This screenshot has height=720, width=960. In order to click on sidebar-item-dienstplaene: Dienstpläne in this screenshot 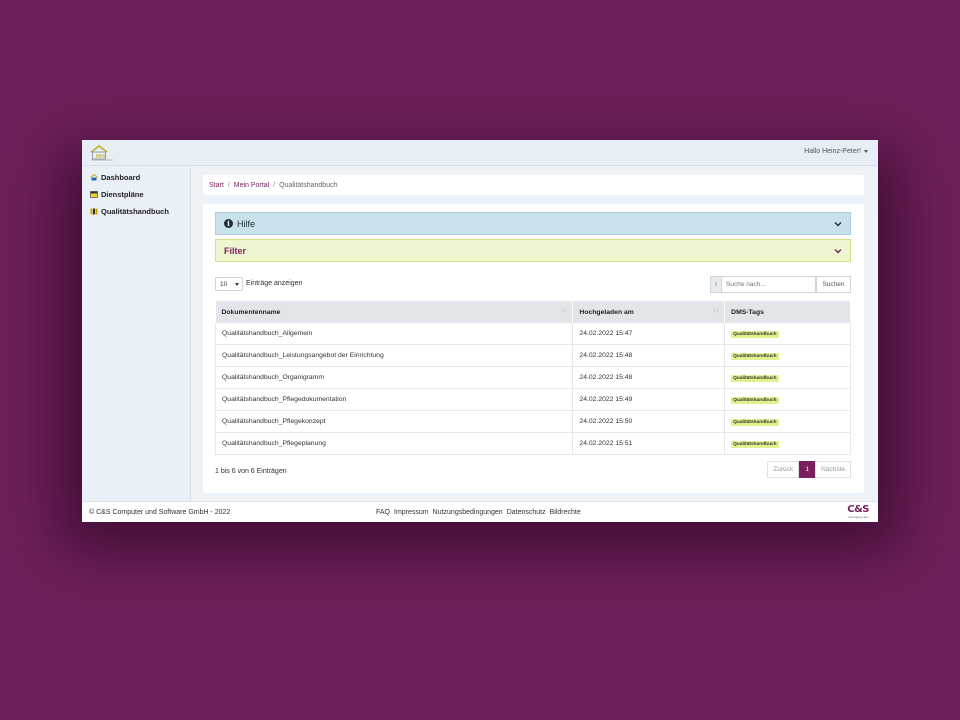, I will do `click(136, 194)`.